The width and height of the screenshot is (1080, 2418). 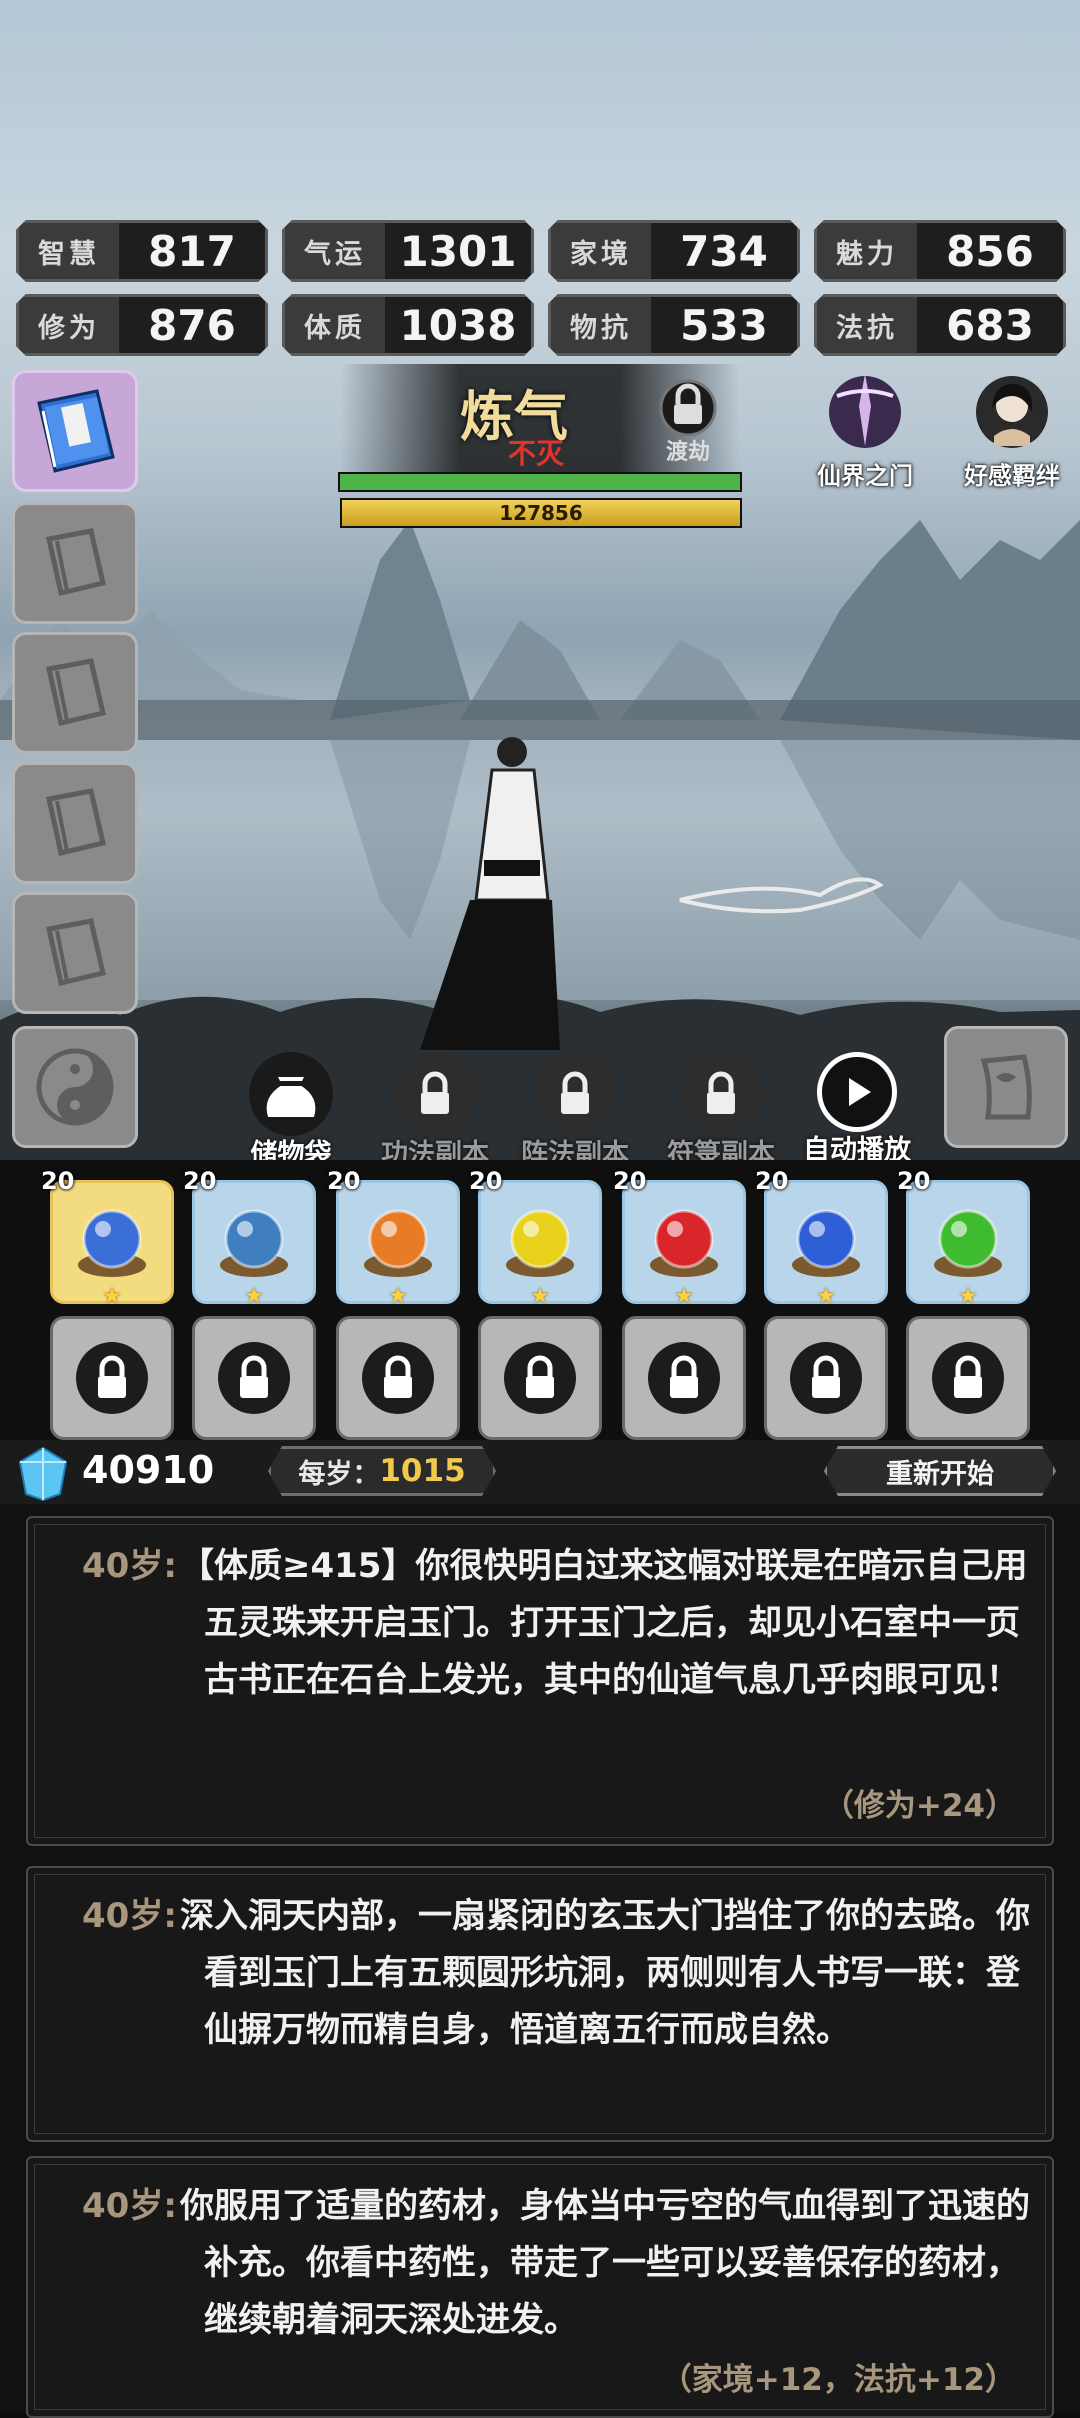 What do you see at coordinates (838, 2380) in the screenshot?
I see `log-effect: （家境+12，法抗+12）` at bounding box center [838, 2380].